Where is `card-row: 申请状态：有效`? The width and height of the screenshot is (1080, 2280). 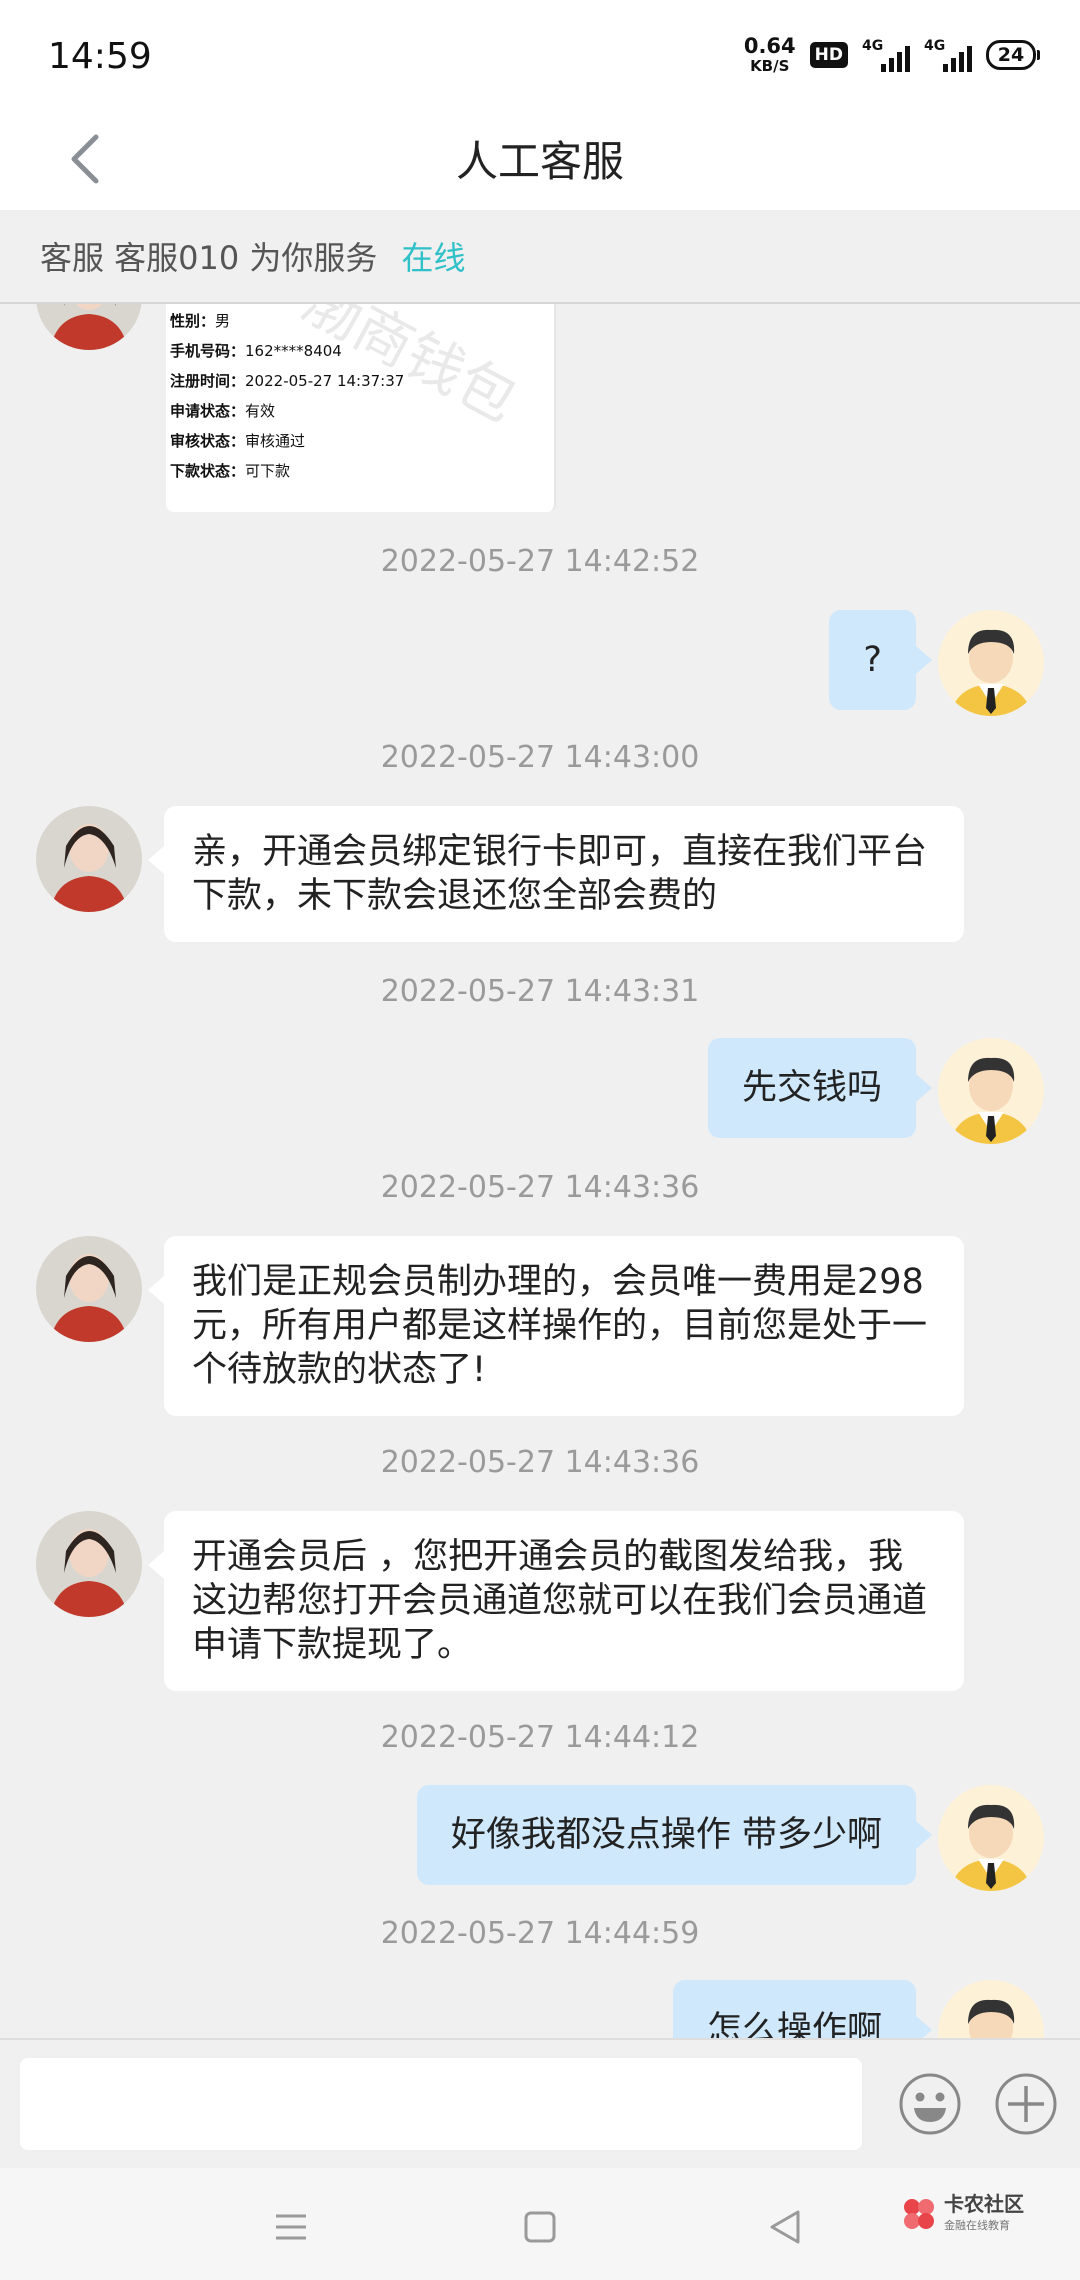 card-row: 申请状态：有效 is located at coordinates (223, 411).